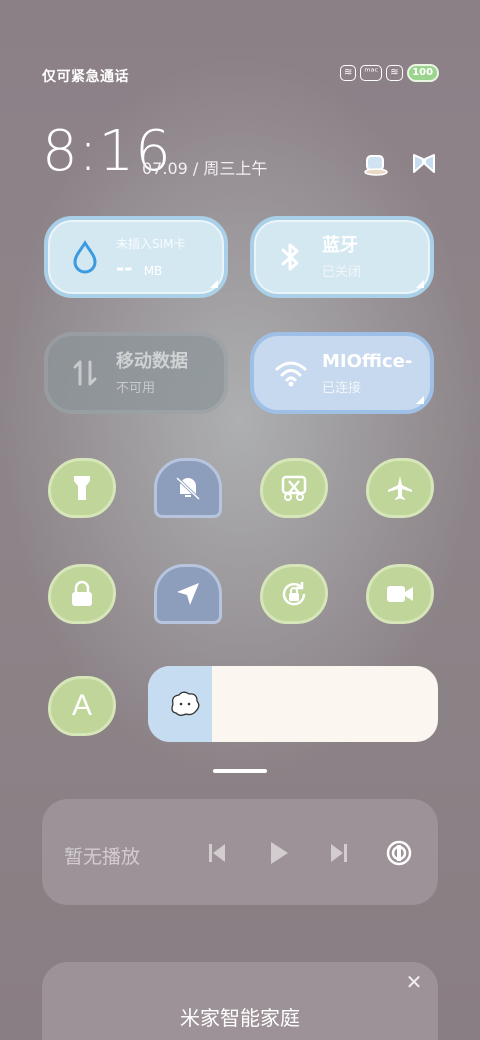  I want to click on media-status: 暂无播放, so click(102, 857).